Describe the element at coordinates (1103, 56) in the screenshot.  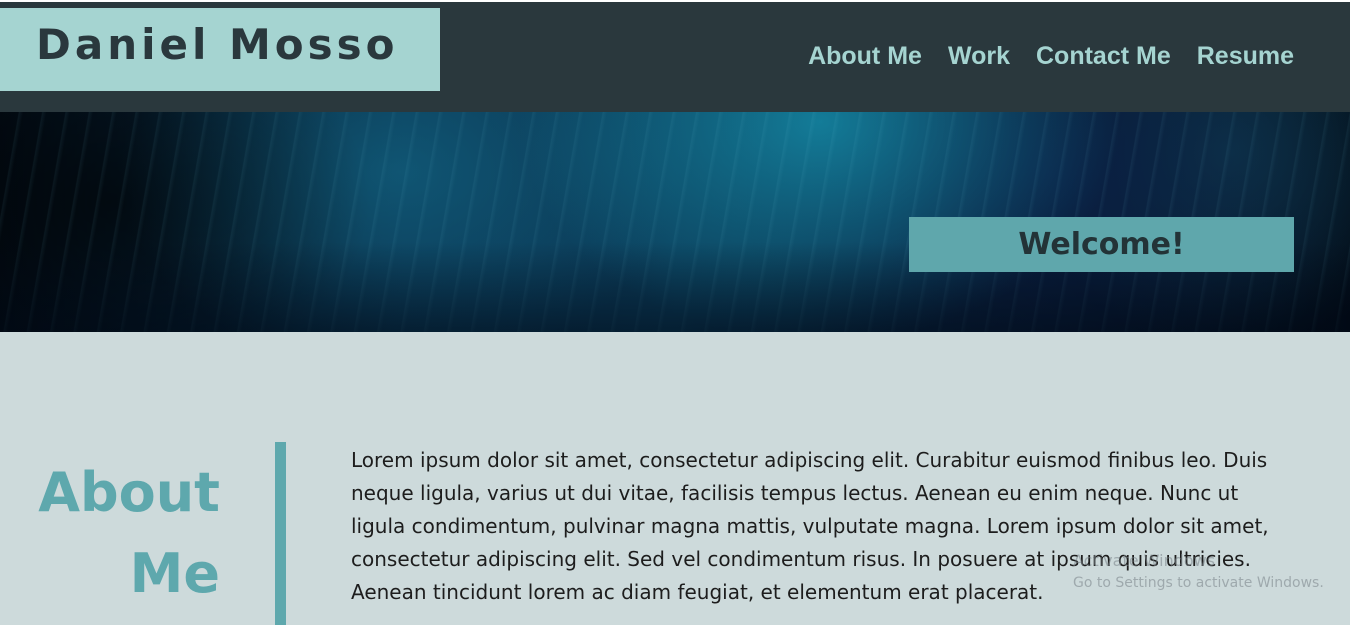
I see `nav-link-contact-me: Contact Me` at that location.